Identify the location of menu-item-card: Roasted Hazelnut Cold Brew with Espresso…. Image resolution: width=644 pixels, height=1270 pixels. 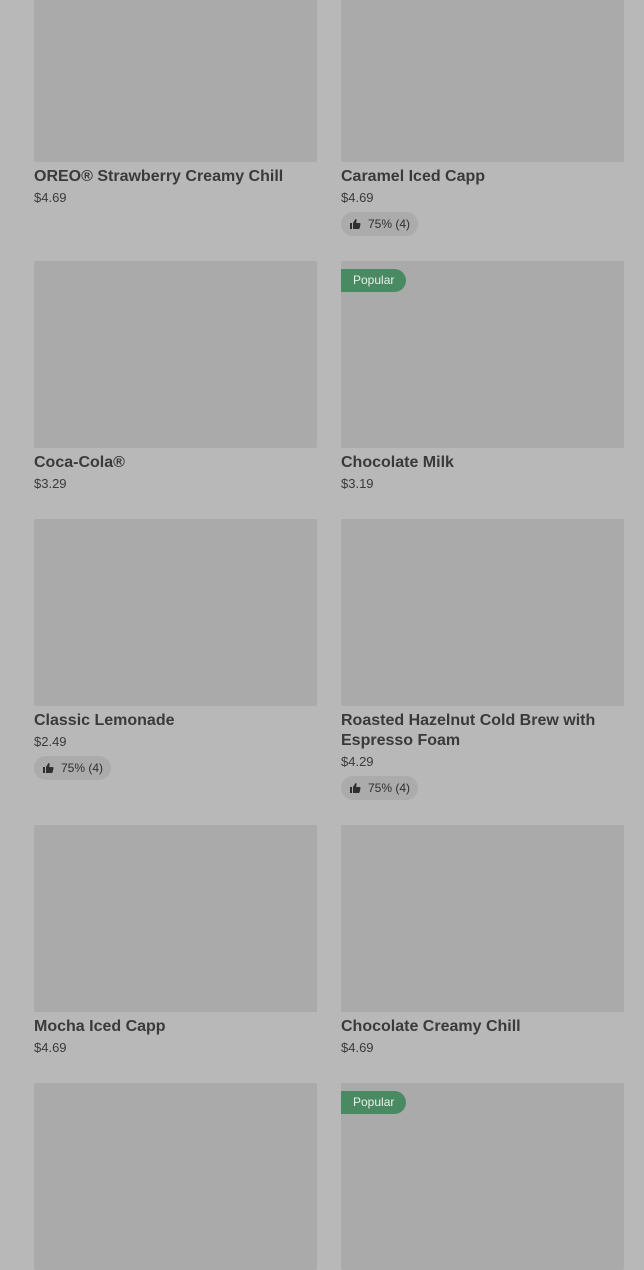
(482, 659).